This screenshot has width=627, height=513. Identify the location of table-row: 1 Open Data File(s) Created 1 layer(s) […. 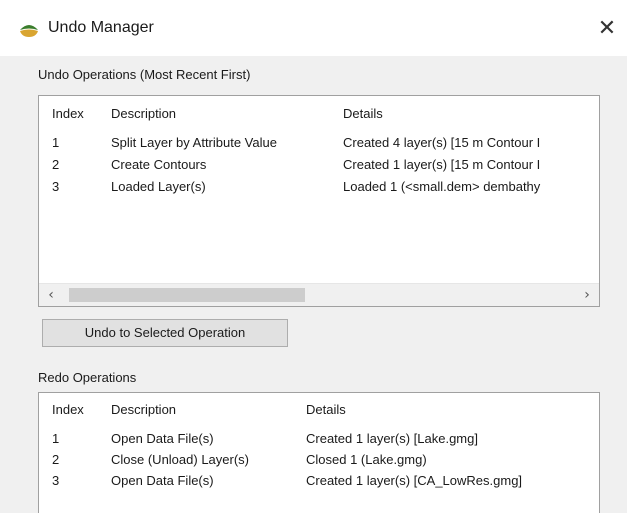
(319, 439).